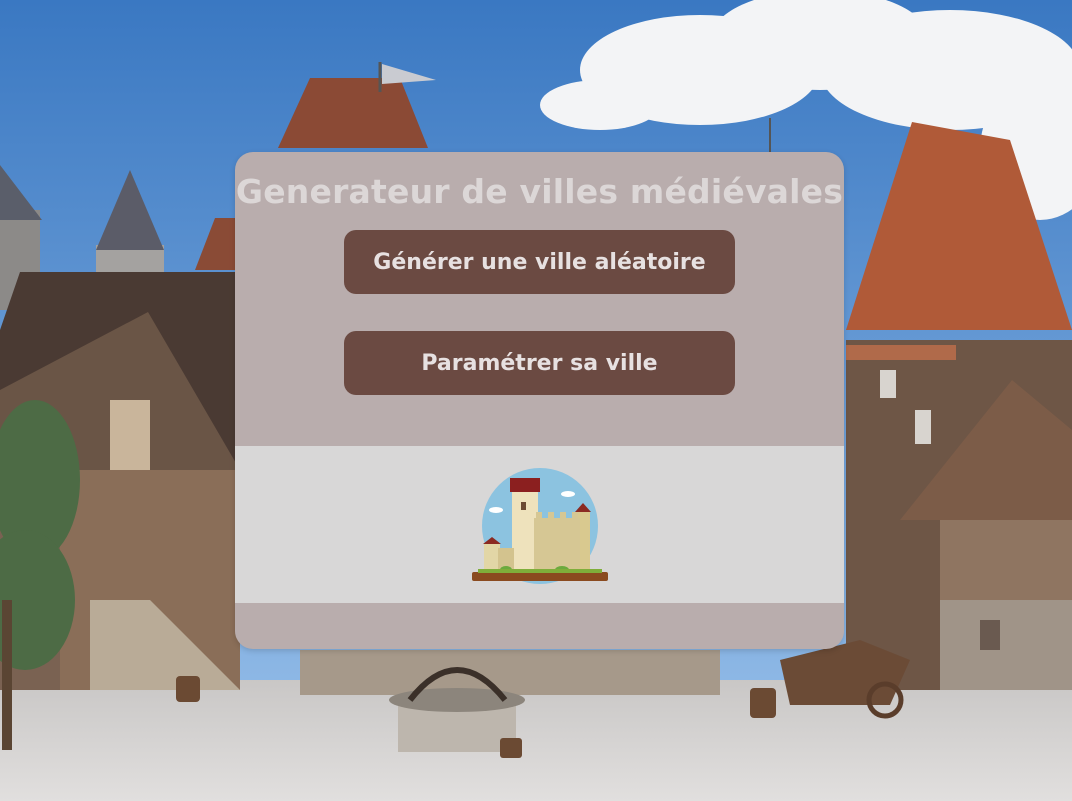  What do you see at coordinates (539, 191) in the screenshot?
I see `dialog-title: Generateur de villes médiévales` at bounding box center [539, 191].